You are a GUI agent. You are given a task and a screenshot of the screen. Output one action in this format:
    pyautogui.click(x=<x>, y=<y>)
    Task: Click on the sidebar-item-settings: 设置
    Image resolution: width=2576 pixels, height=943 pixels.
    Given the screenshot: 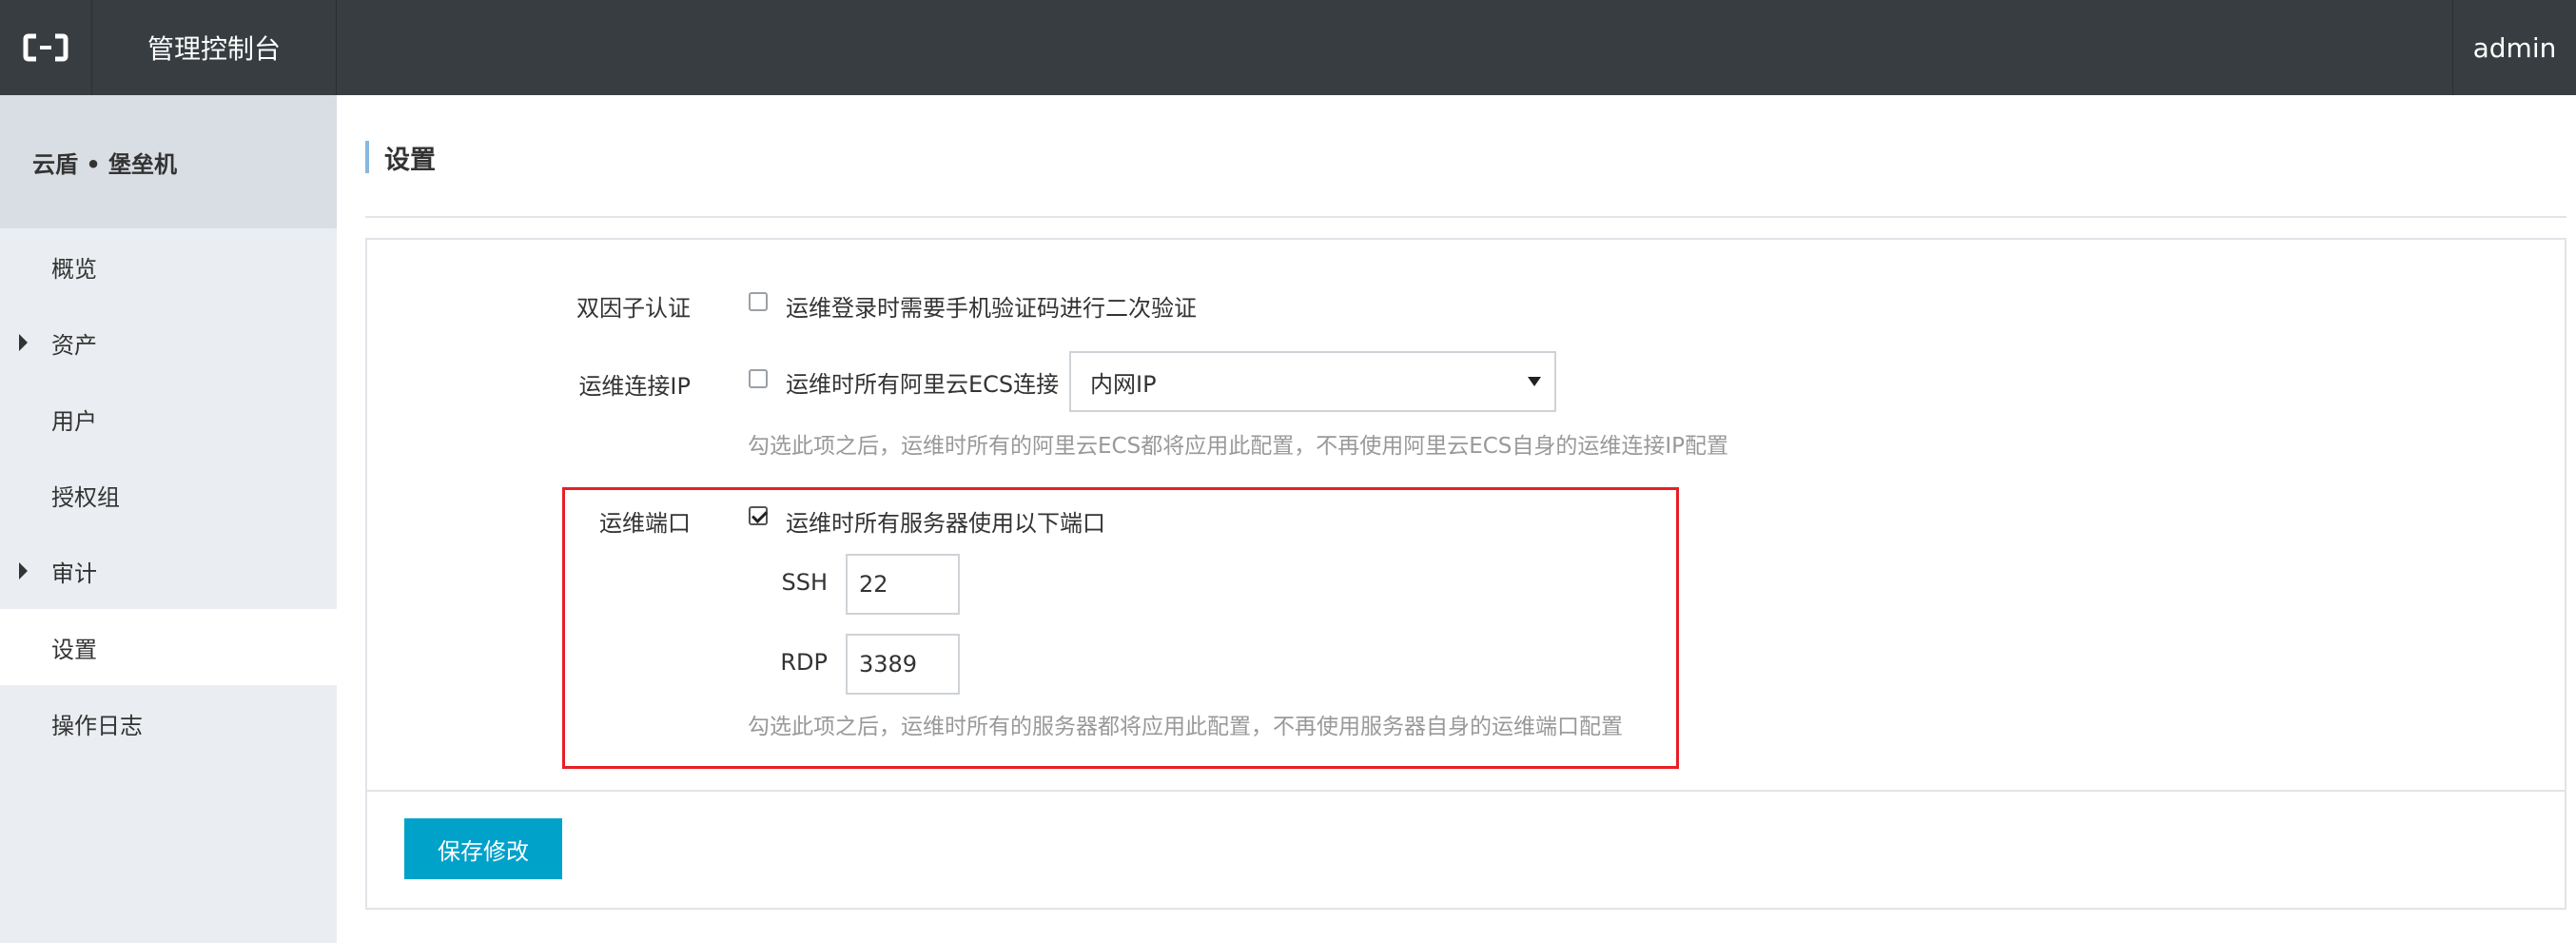 What is the action you would take?
    pyautogui.click(x=169, y=647)
    